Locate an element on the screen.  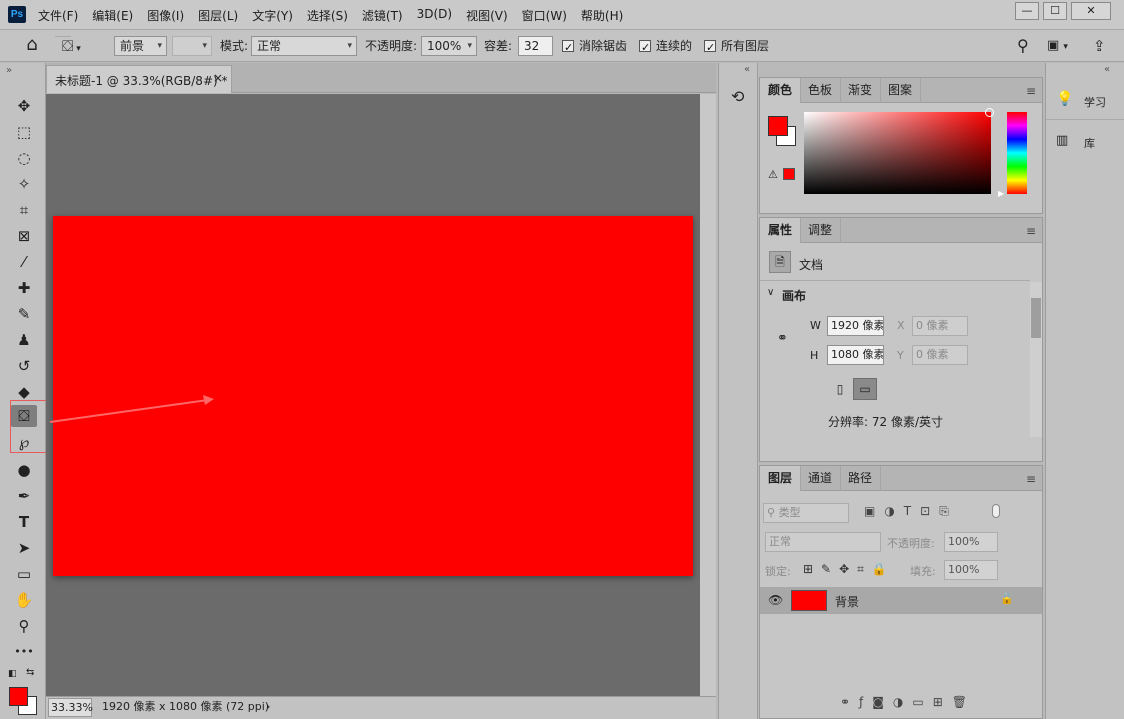
path-selection-tool-icon: ➤ is located at coordinates (24, 548).